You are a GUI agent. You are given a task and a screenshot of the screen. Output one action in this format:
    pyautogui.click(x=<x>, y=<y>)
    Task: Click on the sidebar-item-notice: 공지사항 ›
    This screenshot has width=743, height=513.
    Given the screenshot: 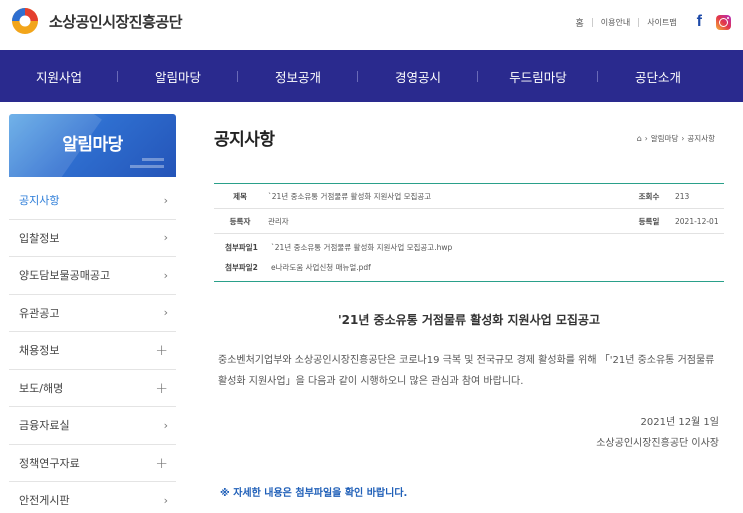 What is the action you would take?
    pyautogui.click(x=92, y=201)
    